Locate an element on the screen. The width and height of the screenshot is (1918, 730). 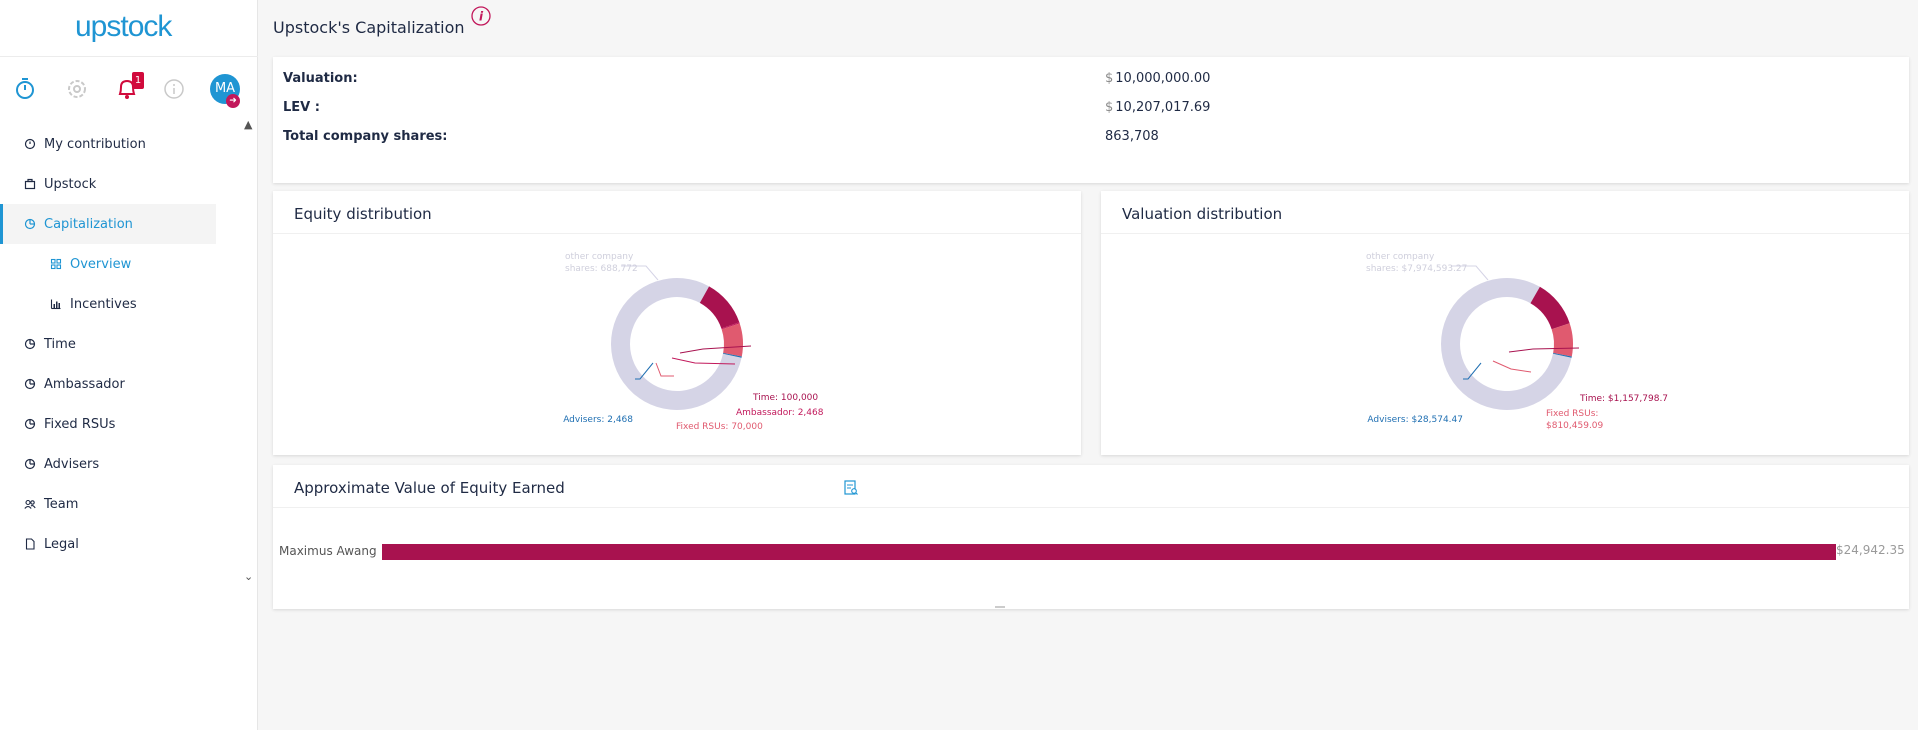
sidebar-item-team: Team is located at coordinates (108, 504).